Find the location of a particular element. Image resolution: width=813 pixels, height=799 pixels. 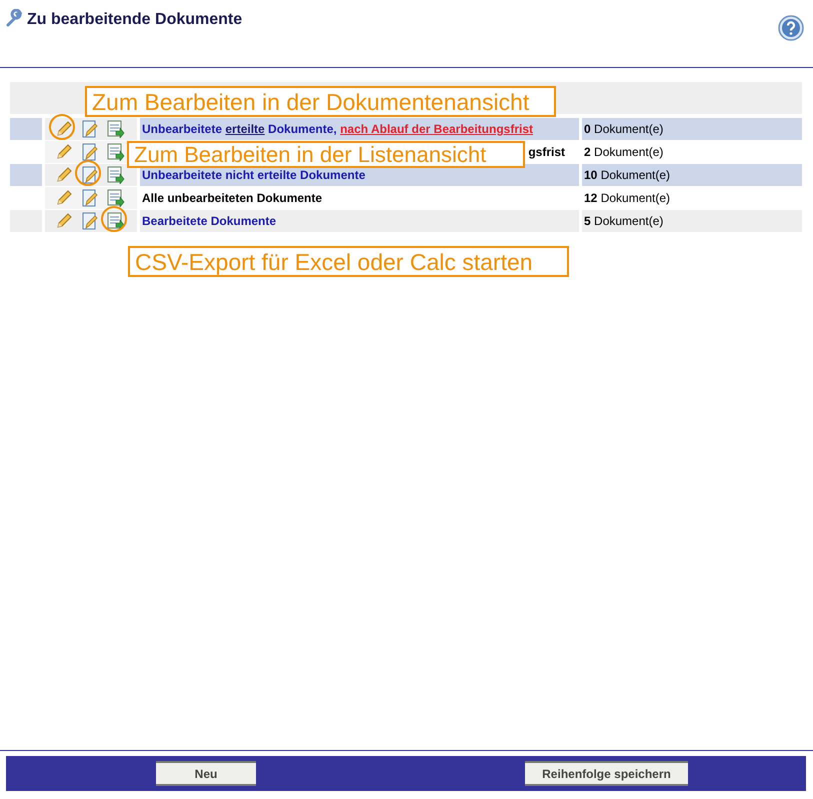

annotation-callout: CSV-Export für Excel oder Calc starten is located at coordinates (348, 261).